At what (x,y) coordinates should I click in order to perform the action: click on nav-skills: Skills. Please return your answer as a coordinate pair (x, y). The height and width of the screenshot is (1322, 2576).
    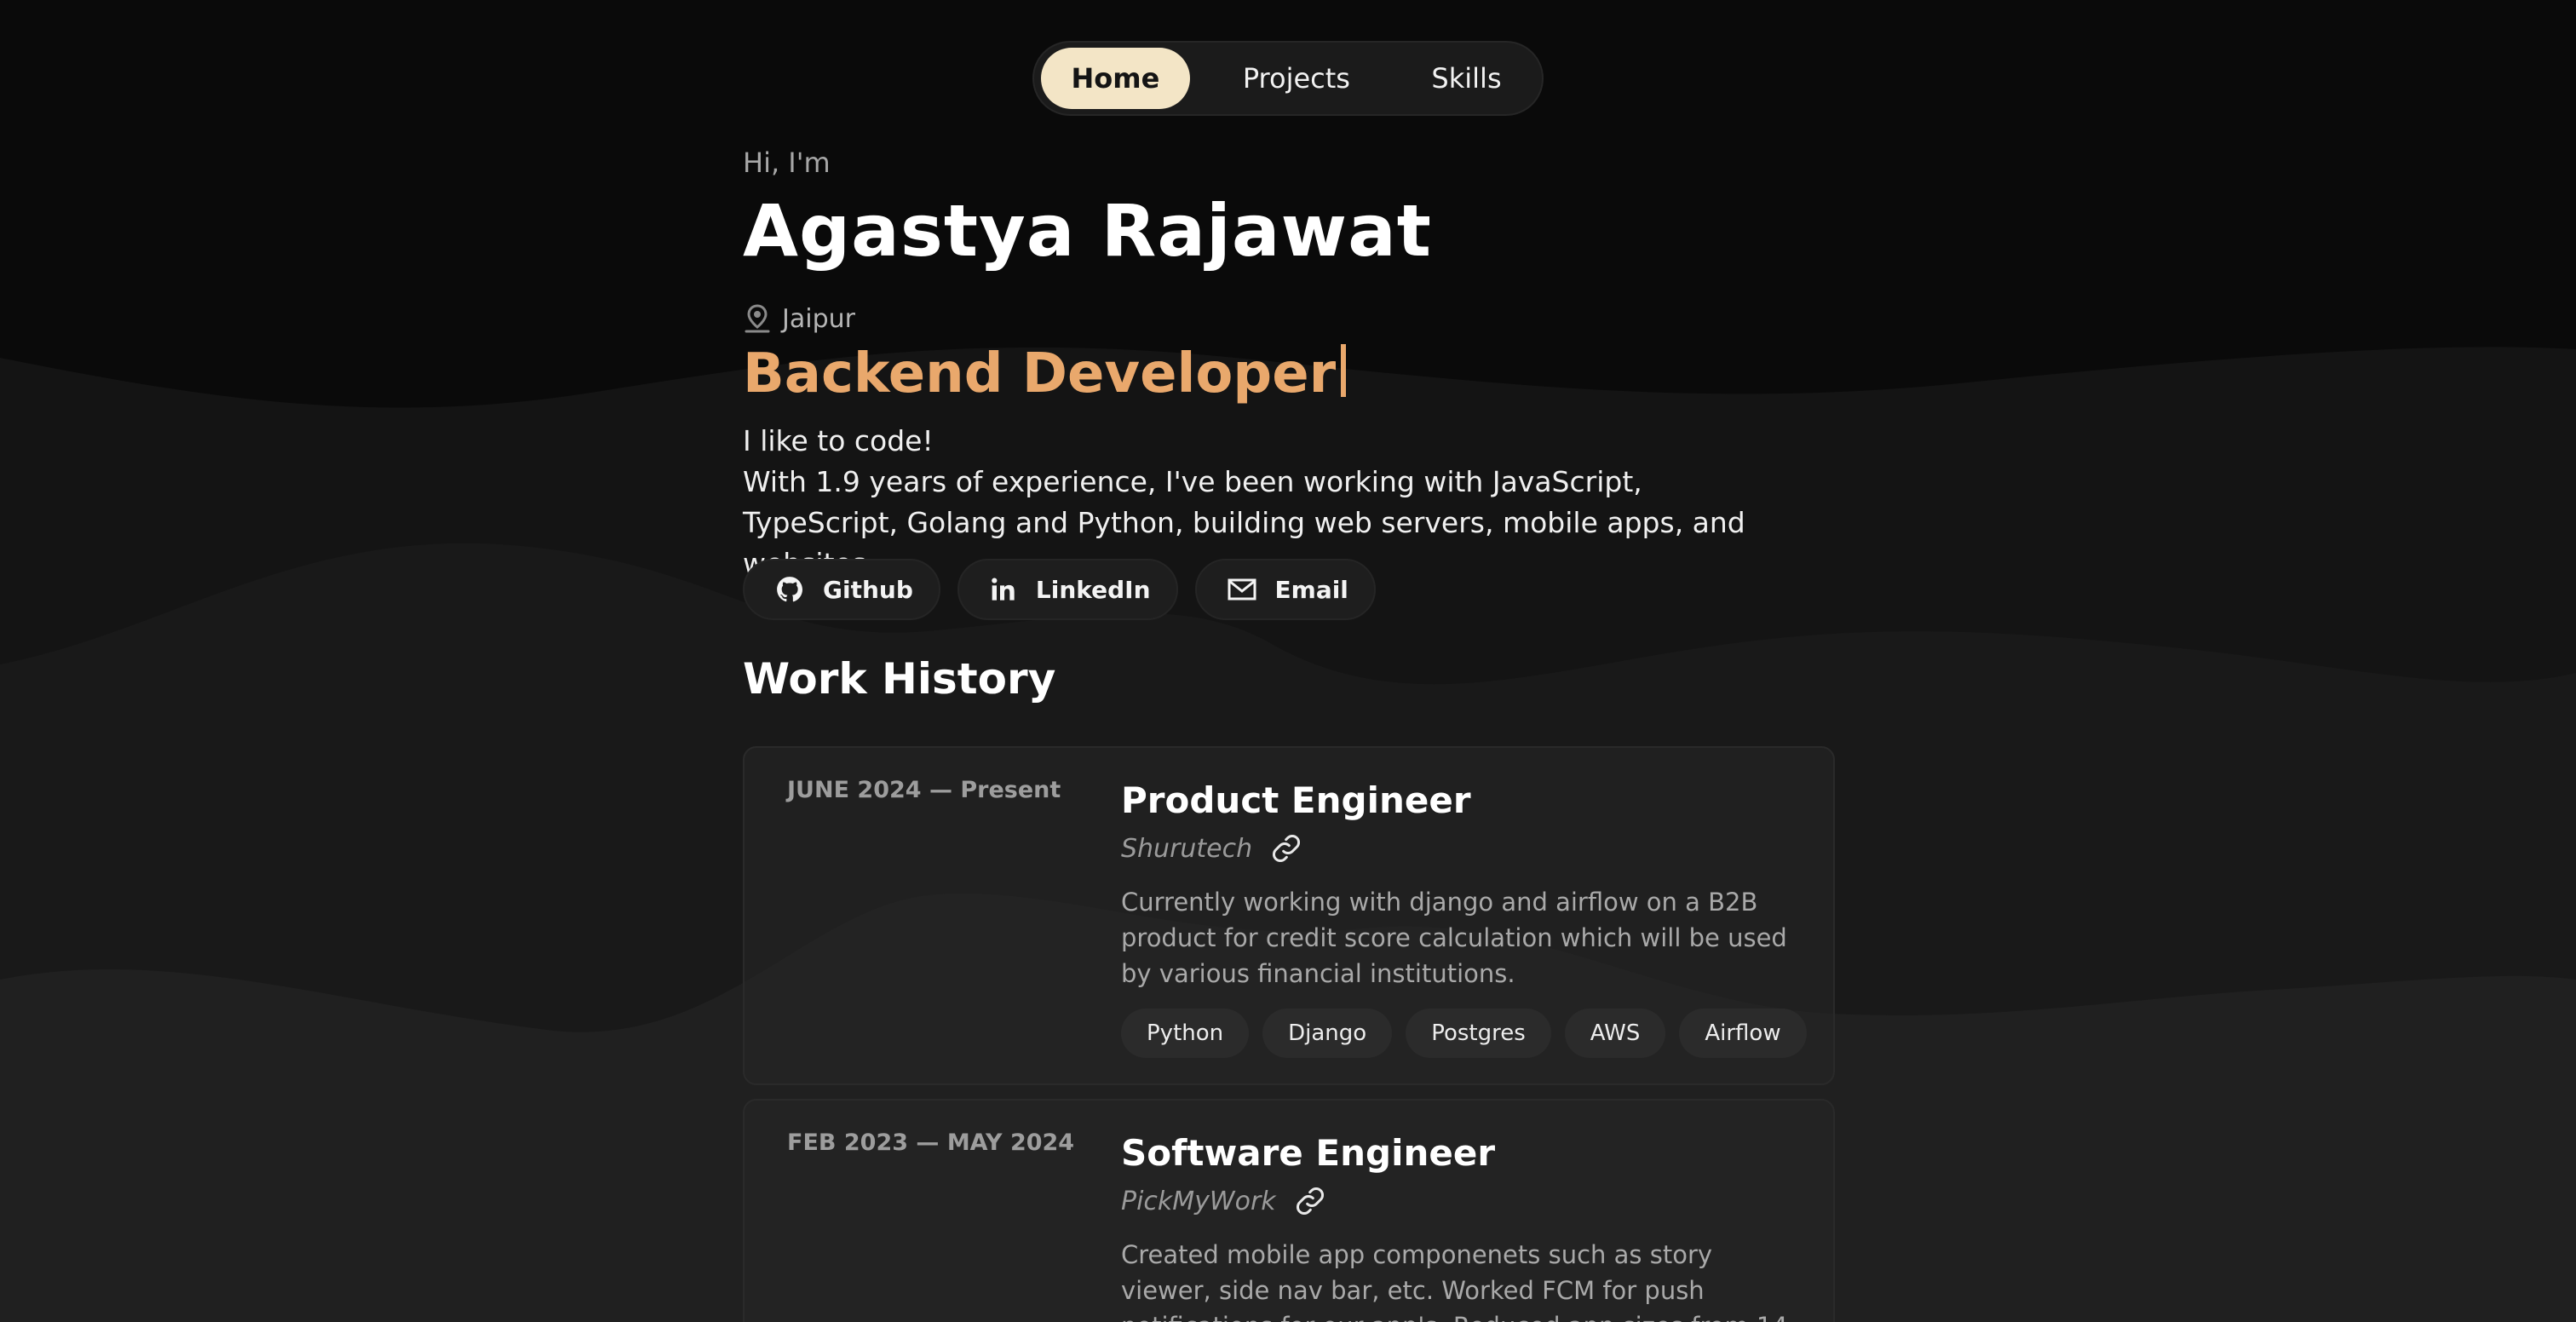
    Looking at the image, I should click on (1467, 78).